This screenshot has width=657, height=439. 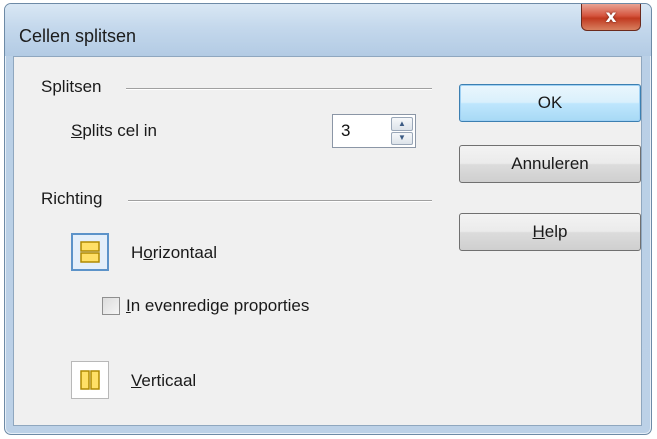 What do you see at coordinates (72, 198) in the screenshot?
I see `direction-section-title: Richting` at bounding box center [72, 198].